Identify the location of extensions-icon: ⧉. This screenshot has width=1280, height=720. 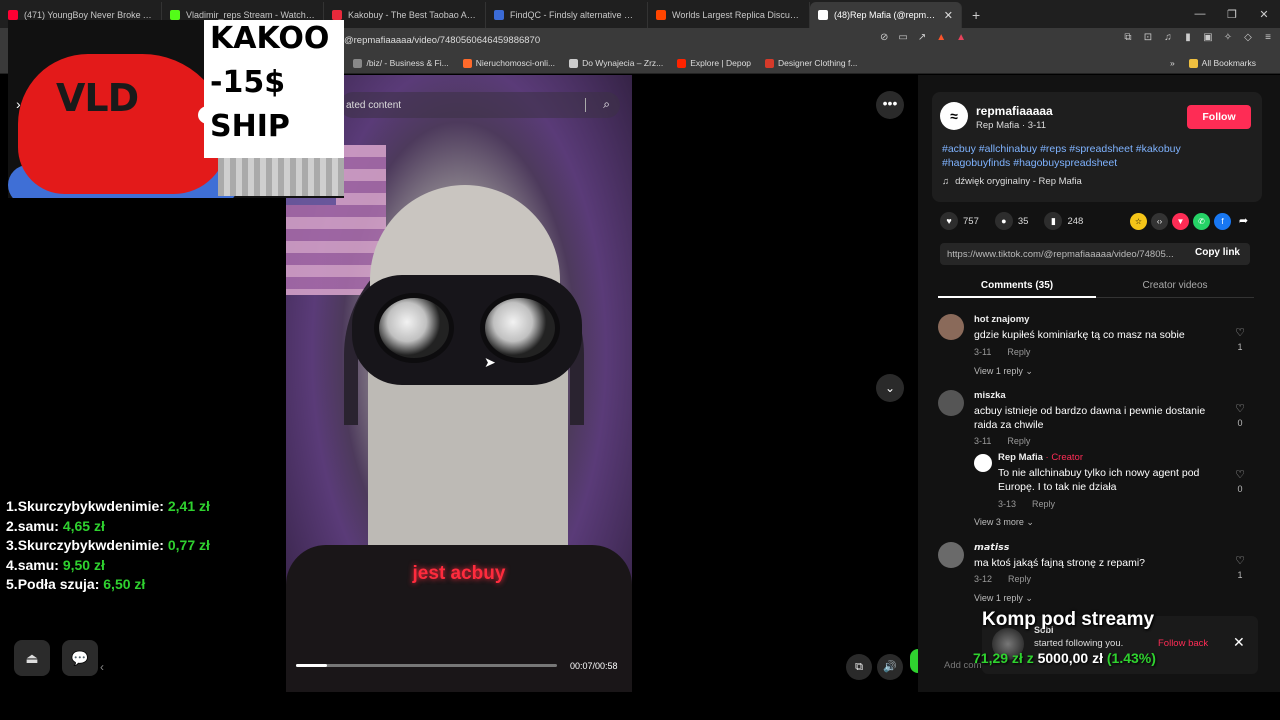
(1128, 38).